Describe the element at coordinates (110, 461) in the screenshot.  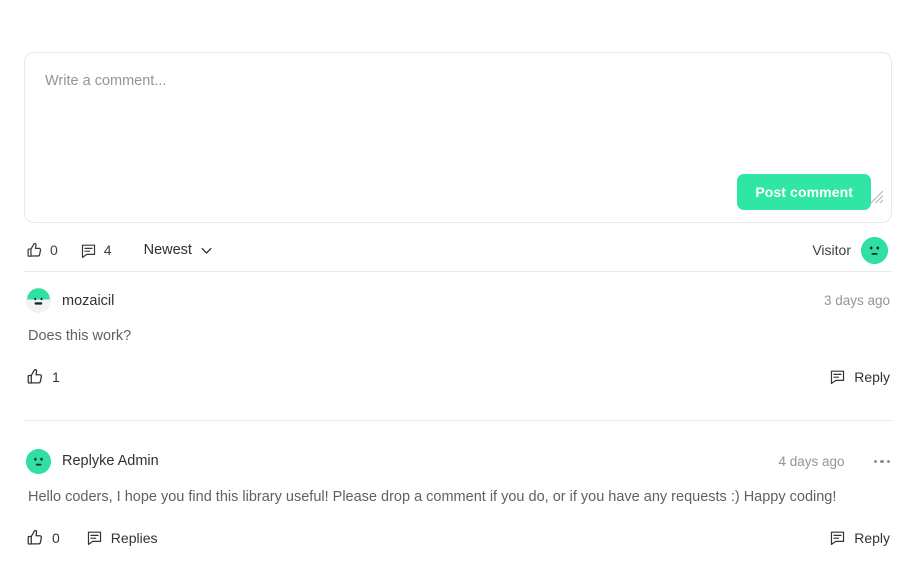
I see `comment-author: Replyke Admin` at that location.